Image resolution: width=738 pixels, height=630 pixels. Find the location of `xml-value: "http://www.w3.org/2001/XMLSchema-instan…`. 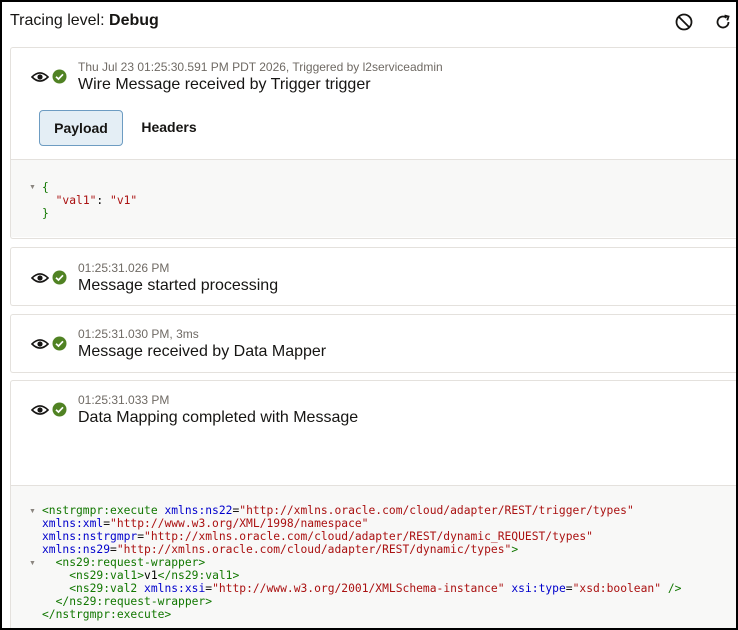

xml-value: "http://www.w3.org/2001/XMLSchema-instan… is located at coordinates (358, 588).